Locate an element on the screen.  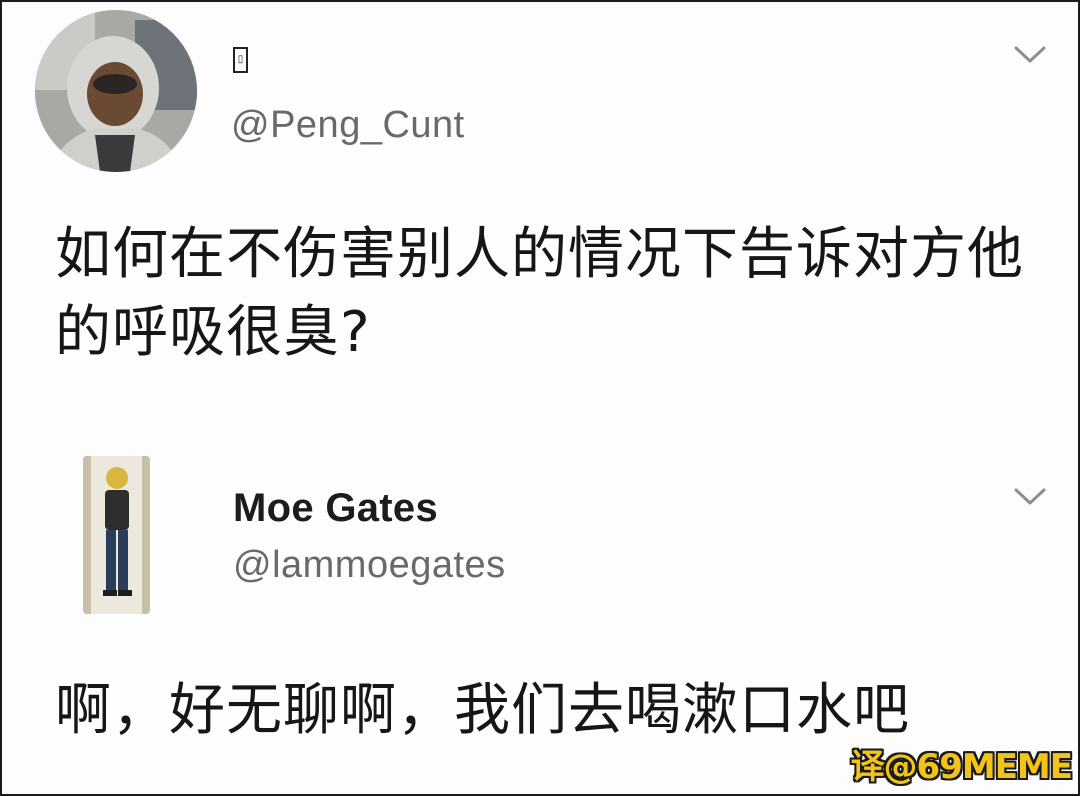
display-name-glyph: ▯ is located at coordinates (240, 60).